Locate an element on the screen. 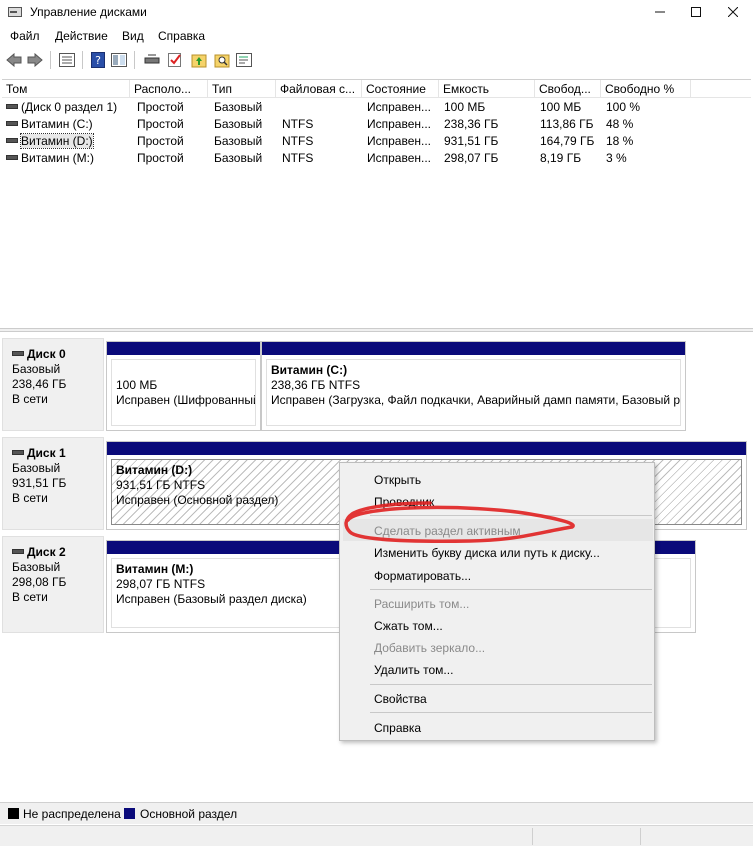  menu-action: Действие is located at coordinates (81, 36).